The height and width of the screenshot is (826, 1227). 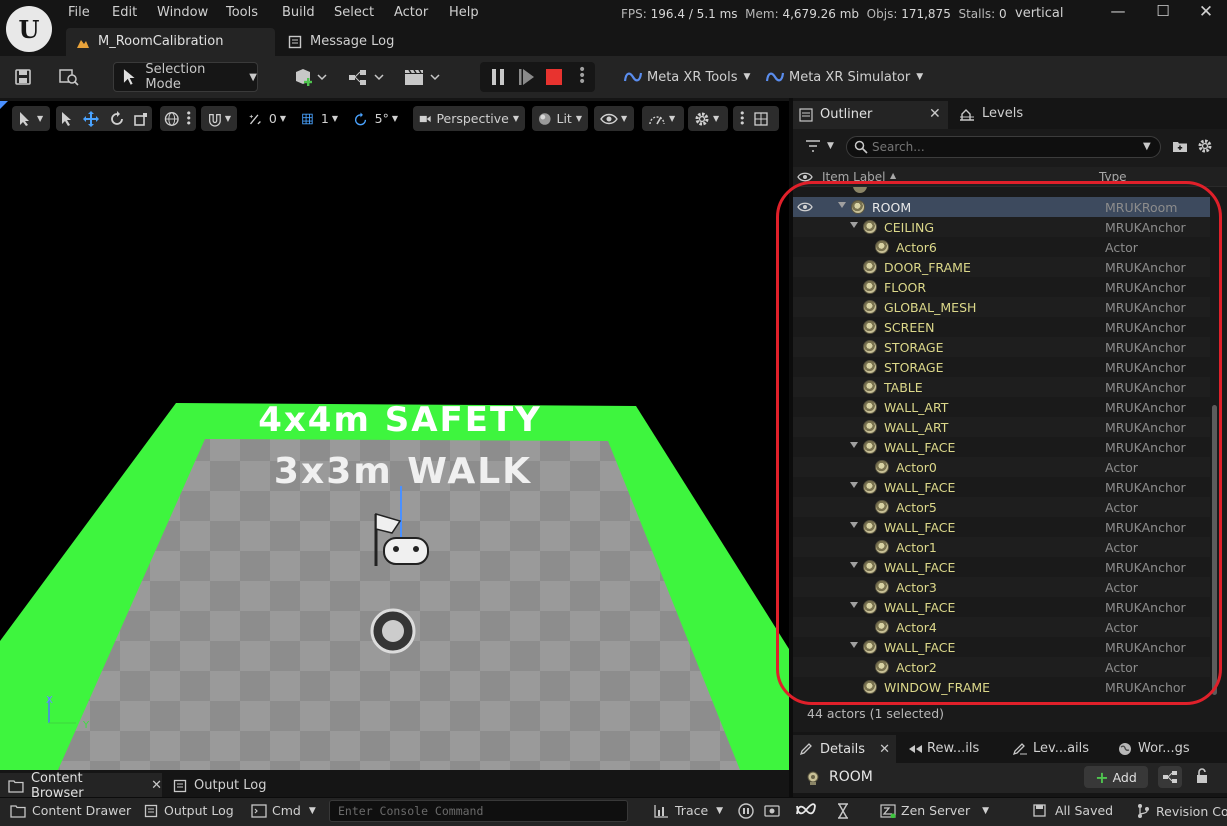 What do you see at coordinates (791, 448) in the screenshot?
I see `panel-splitter` at bounding box center [791, 448].